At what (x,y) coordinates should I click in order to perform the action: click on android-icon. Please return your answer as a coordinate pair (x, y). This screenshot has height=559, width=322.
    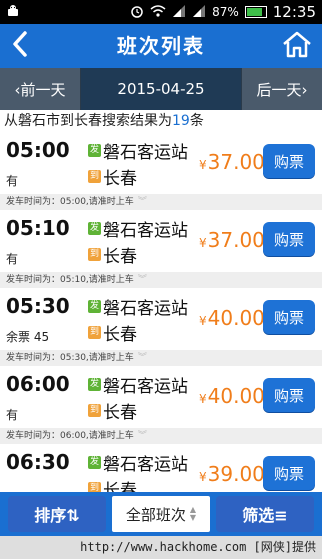
    Looking at the image, I should click on (13, 12).